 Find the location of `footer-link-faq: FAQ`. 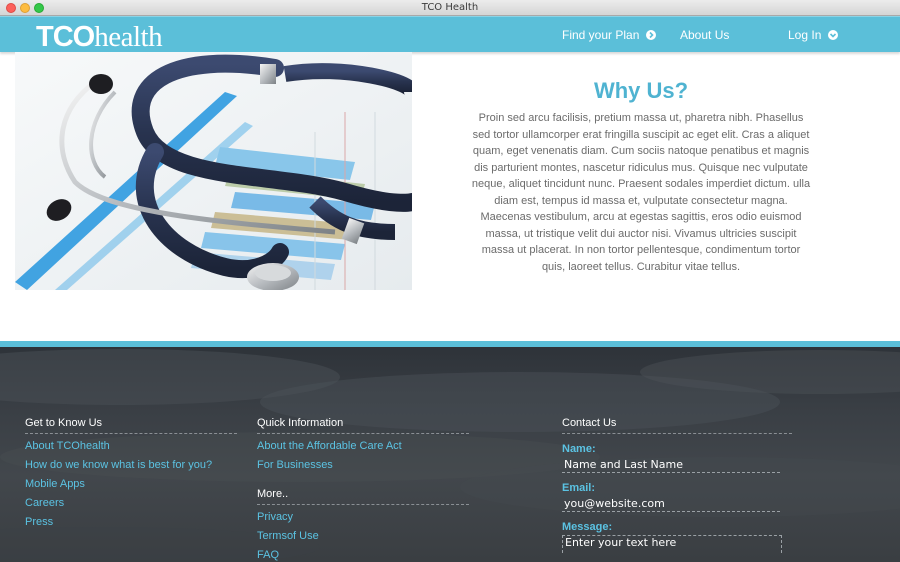

footer-link-faq: FAQ is located at coordinates (363, 555).